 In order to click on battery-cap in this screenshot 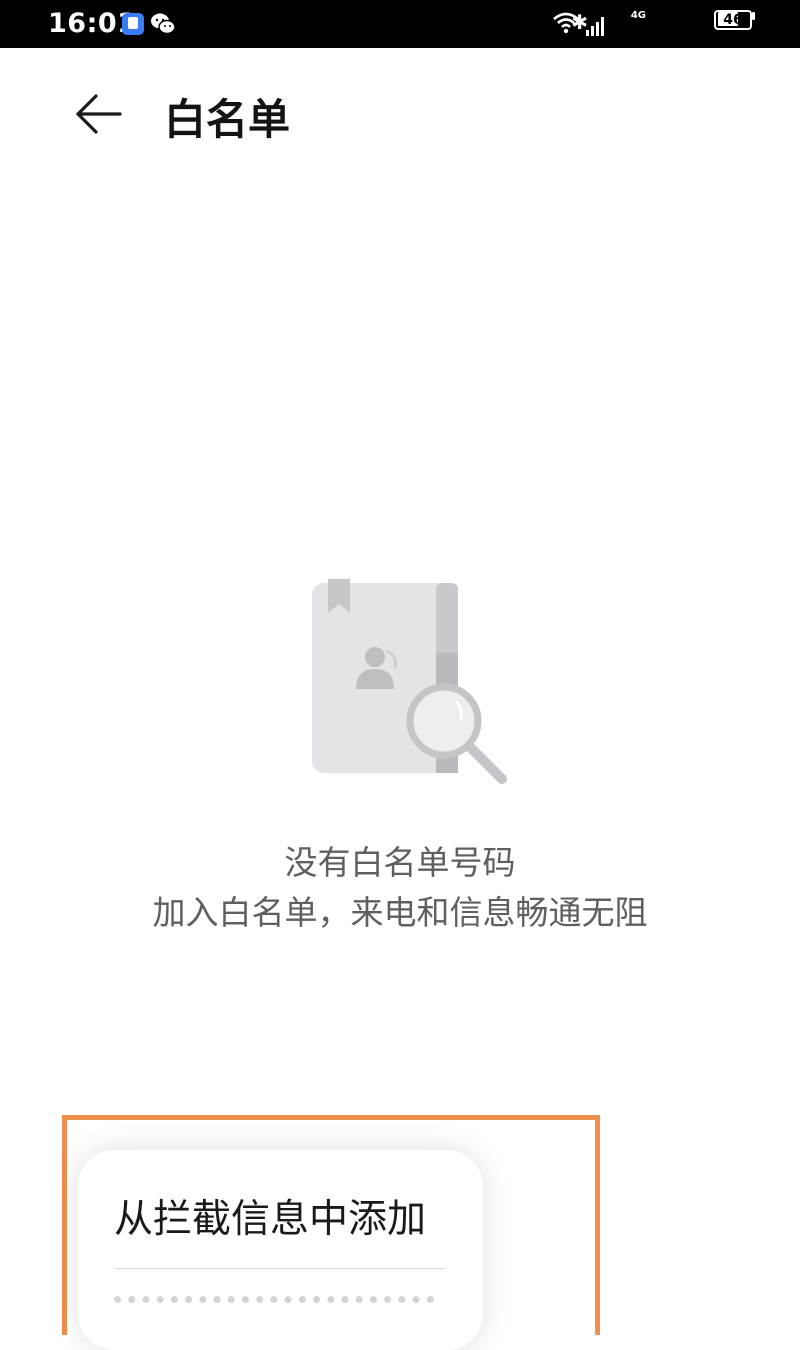, I will do `click(753, 16)`.